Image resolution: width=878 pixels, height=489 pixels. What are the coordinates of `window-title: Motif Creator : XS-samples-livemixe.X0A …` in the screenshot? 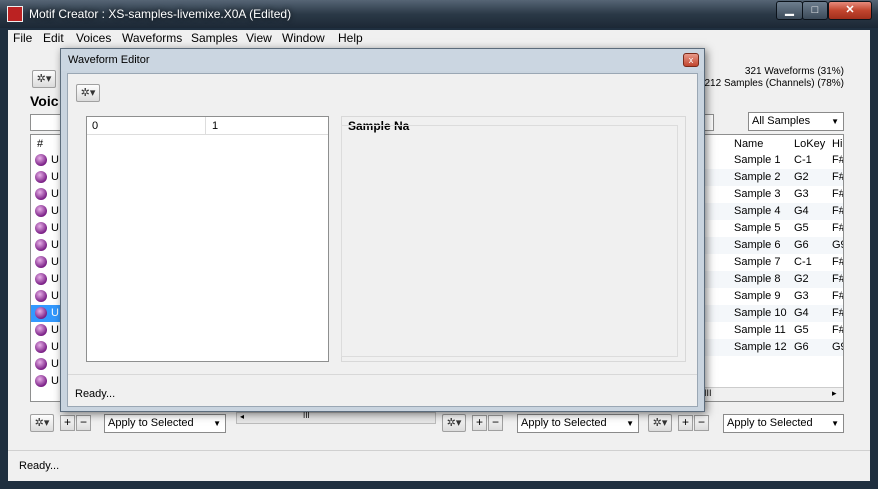 It's located at (160, 14).